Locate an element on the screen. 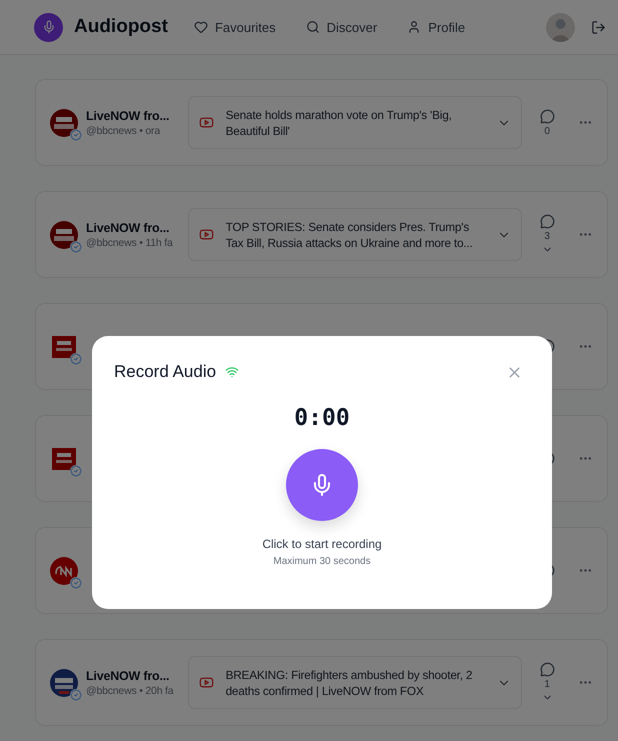 This screenshot has height=741, width=618. duration-limit: Maximum 30 seconds is located at coordinates (322, 561).